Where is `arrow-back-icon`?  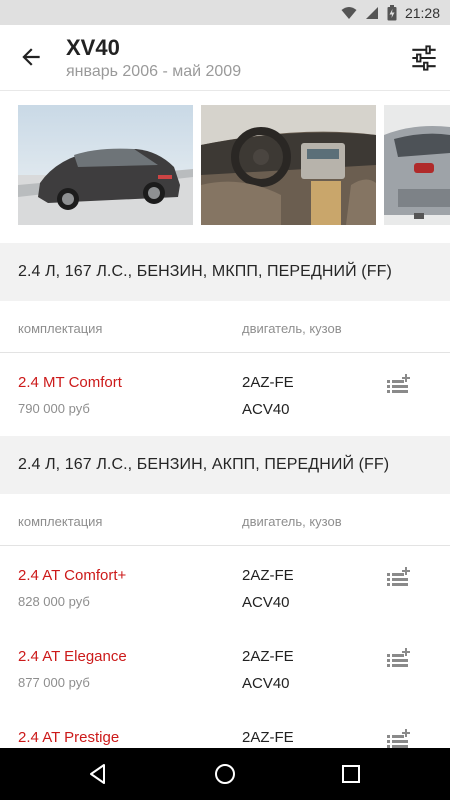 arrow-back-icon is located at coordinates (31, 57).